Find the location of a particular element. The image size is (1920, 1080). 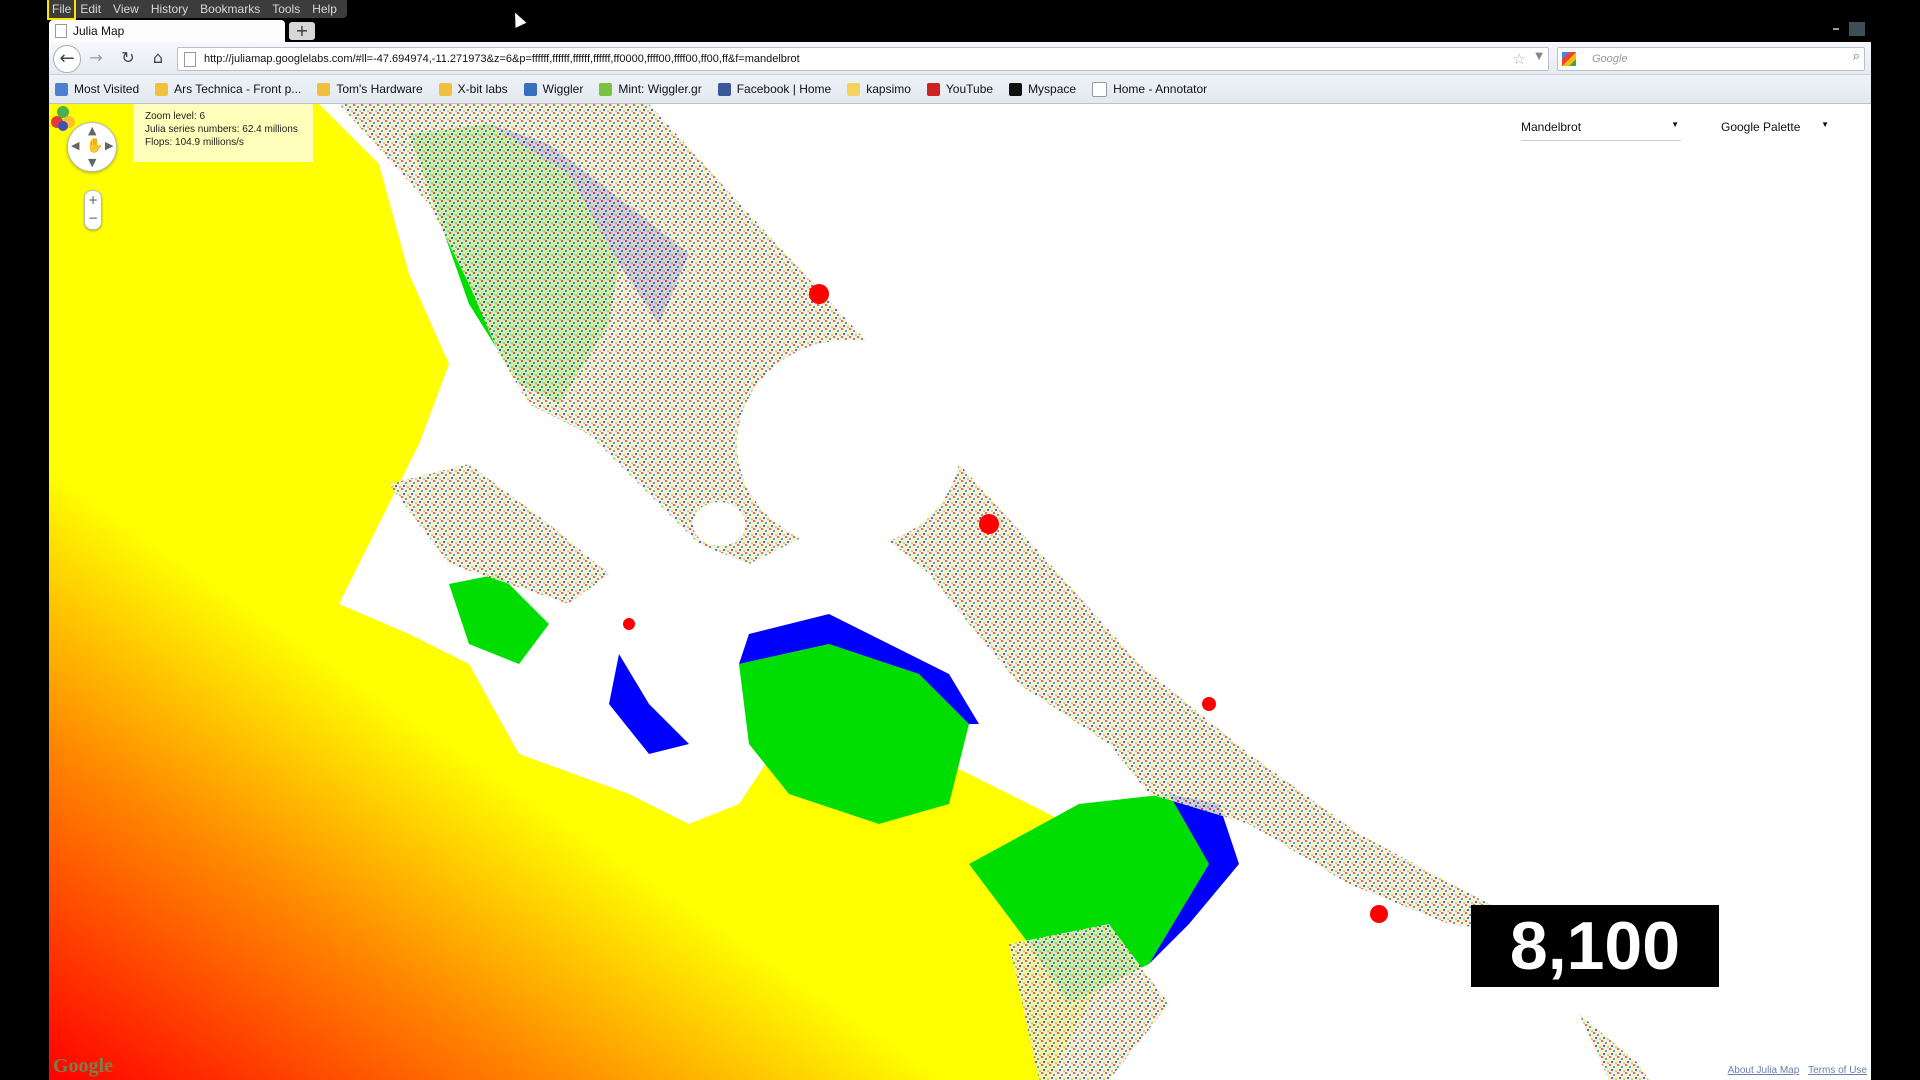

pan-left-icon: ◀ is located at coordinates (75, 145).